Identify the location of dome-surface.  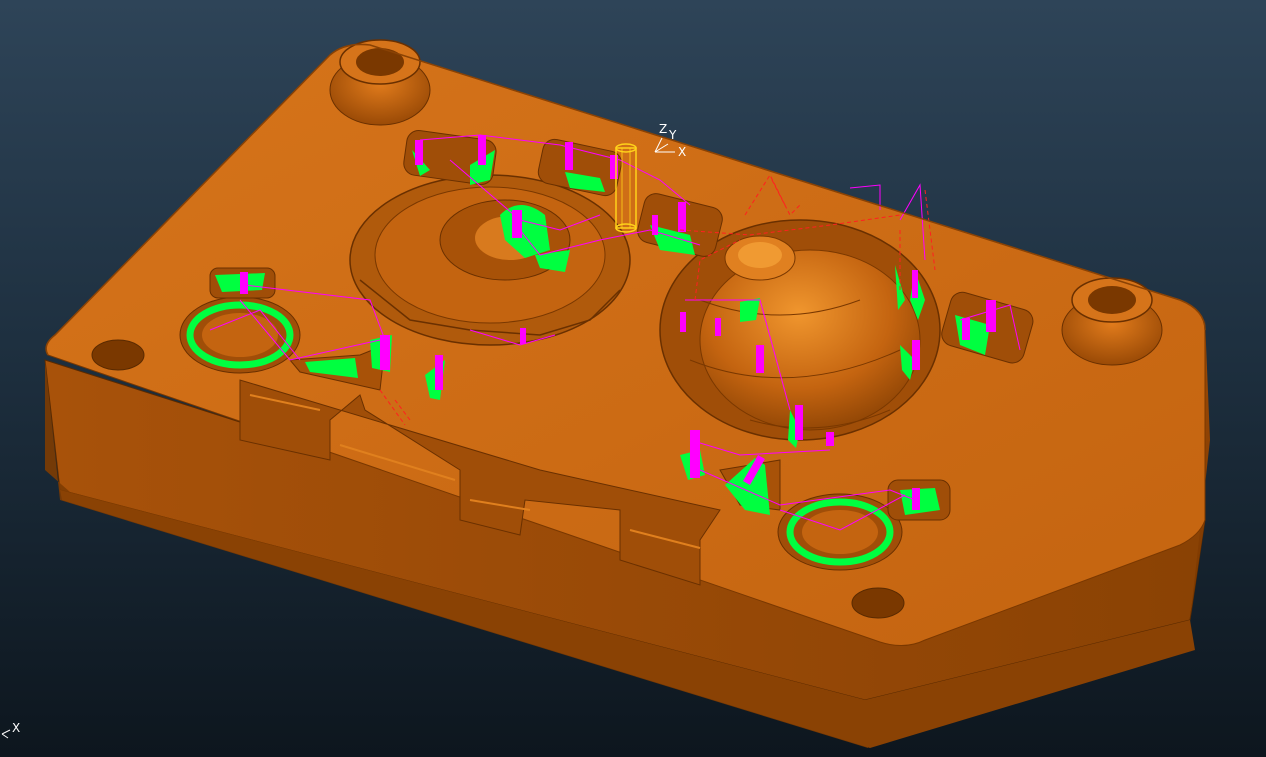
(810, 340).